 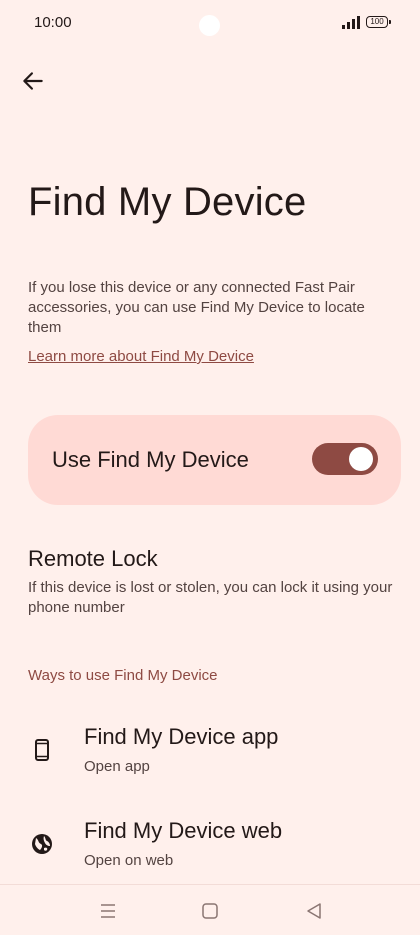 I want to click on home-icon, so click(x=210, y=911).